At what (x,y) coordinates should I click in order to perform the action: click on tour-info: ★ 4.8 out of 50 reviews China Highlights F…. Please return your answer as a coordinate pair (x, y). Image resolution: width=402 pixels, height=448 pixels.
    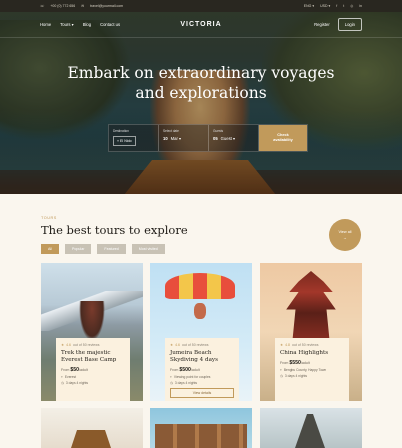
    Looking at the image, I should click on (312, 369).